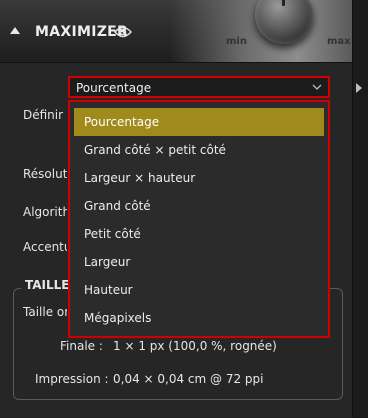  Describe the element at coordinates (114, 88) in the screenshot. I see `select-current-value: Pourcentage` at that location.